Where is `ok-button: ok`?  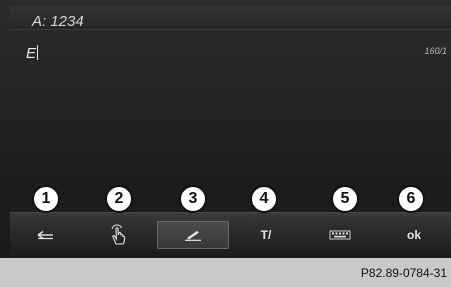
ok-button: ok is located at coordinates (414, 235).